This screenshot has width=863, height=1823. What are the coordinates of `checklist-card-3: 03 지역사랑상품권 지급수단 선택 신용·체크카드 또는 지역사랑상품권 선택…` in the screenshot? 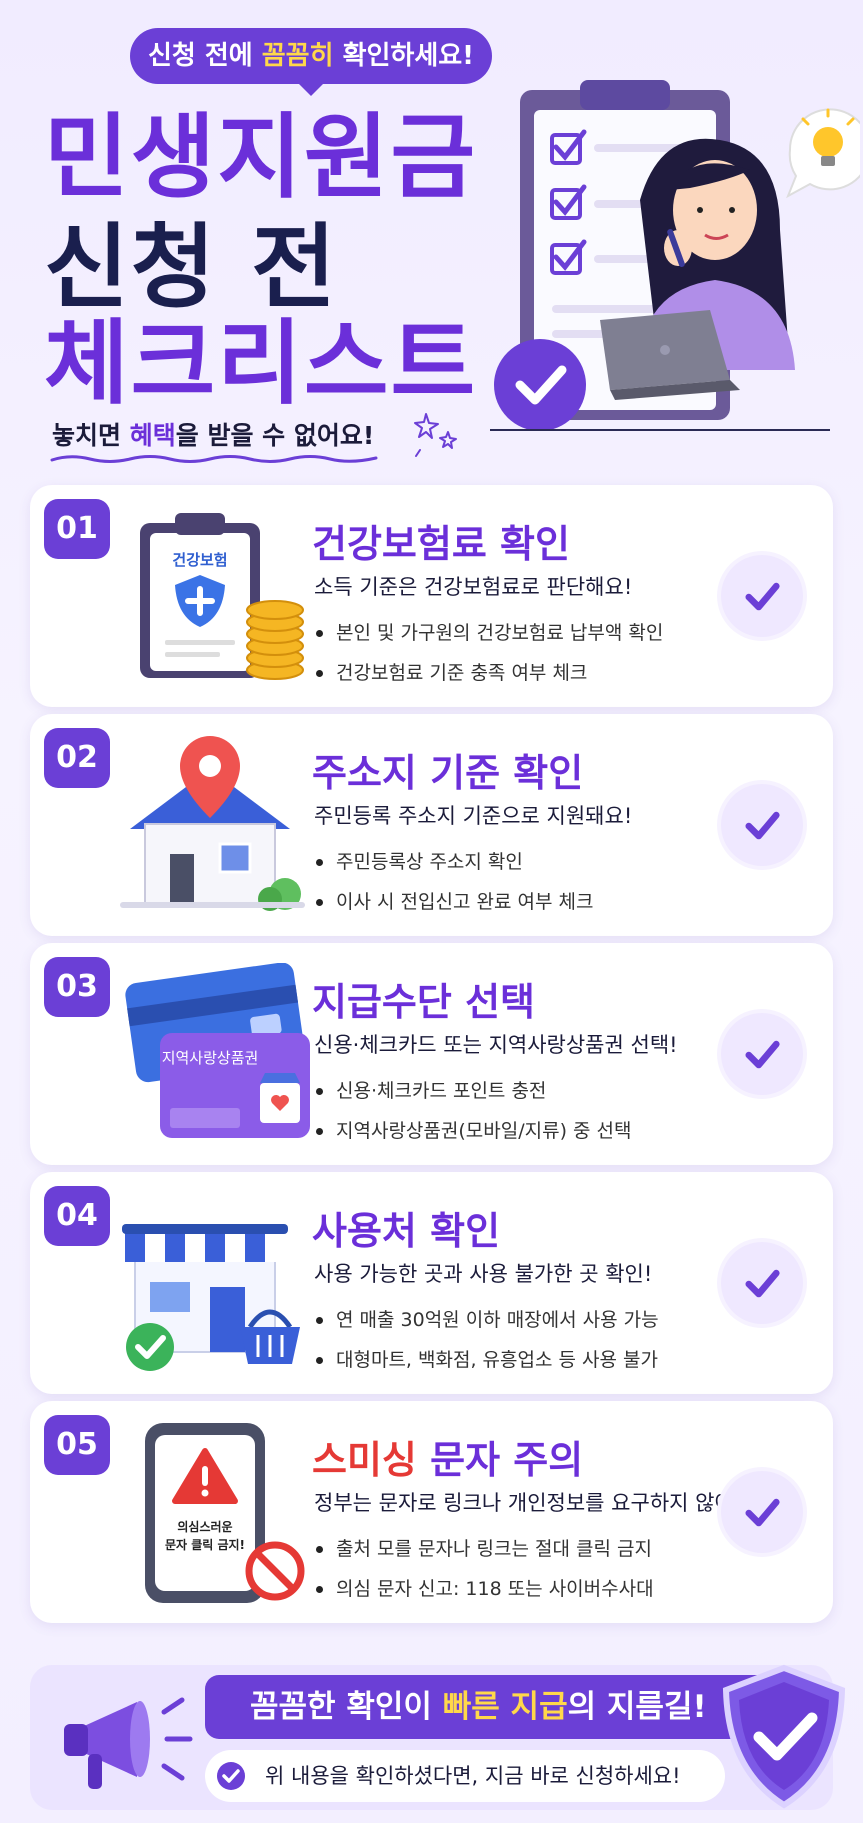 It's located at (431, 1054).